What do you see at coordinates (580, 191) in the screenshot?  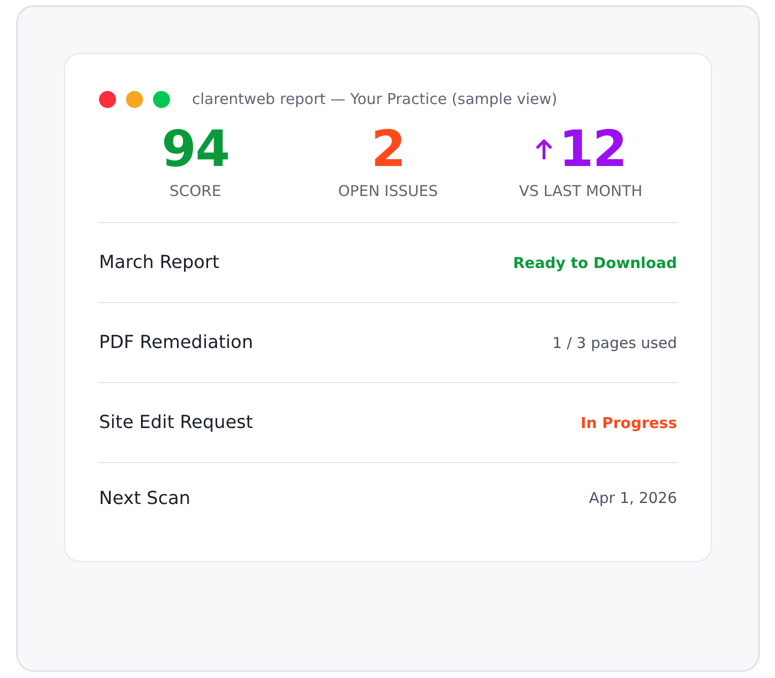 I see `stat-label: VS LAST MONTH` at bounding box center [580, 191].